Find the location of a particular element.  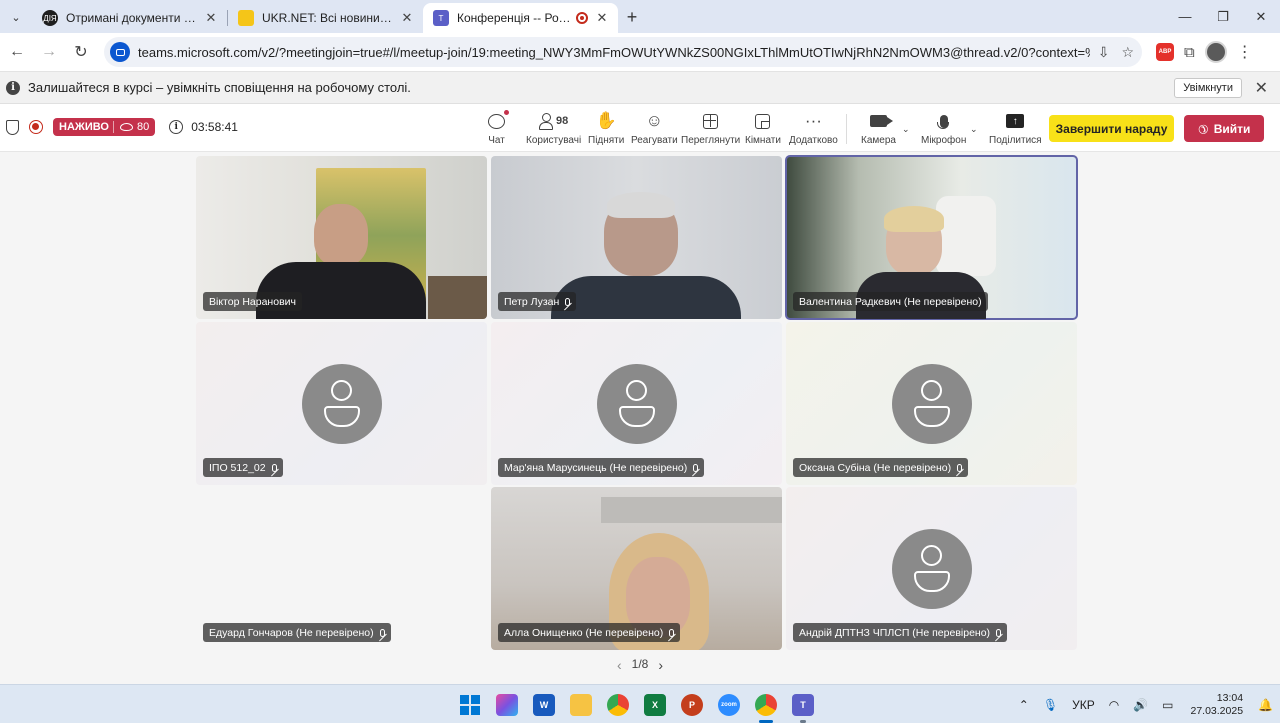

more-button: ··· Додатково is located at coordinates (813, 128).